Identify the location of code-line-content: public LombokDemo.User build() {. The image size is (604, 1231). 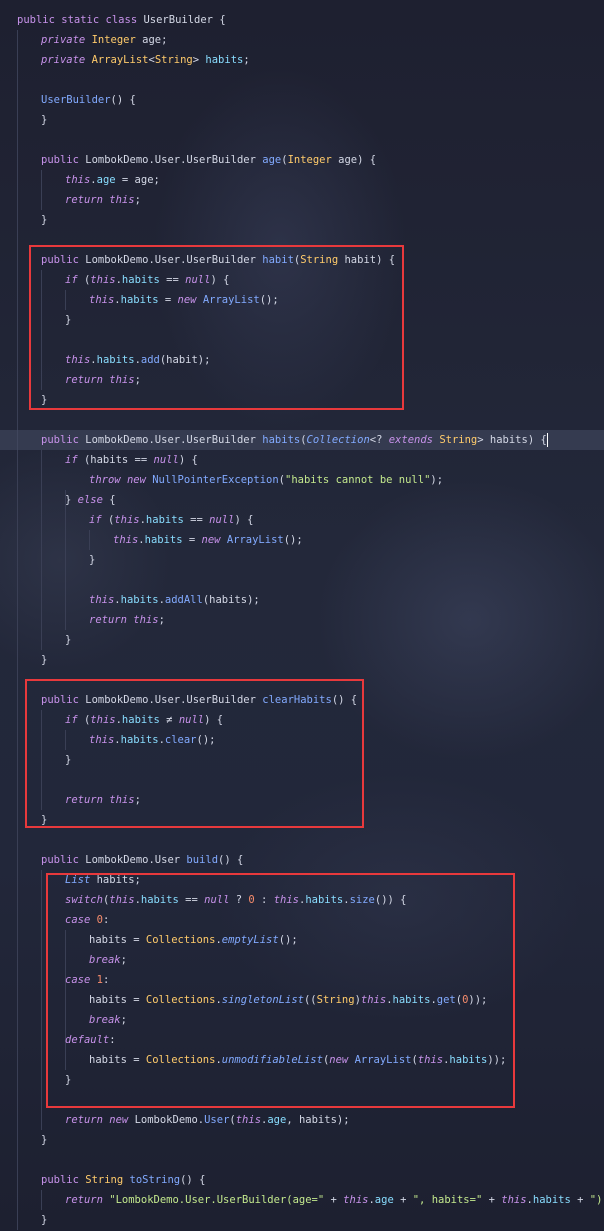
(121, 860).